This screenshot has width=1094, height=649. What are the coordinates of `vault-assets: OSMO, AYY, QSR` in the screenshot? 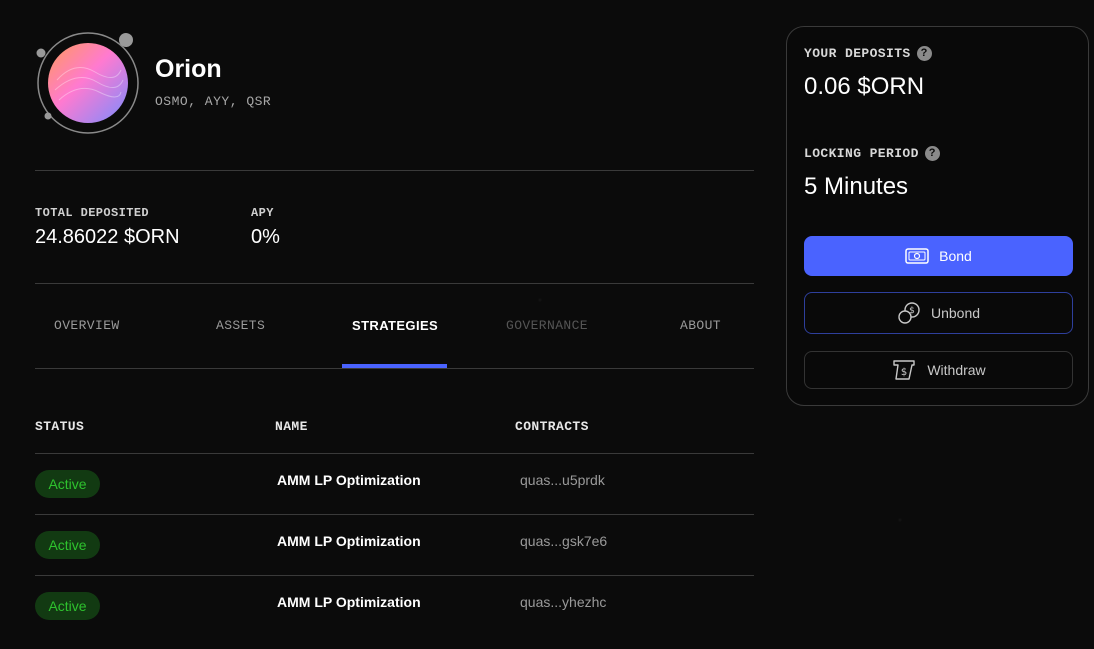 It's located at (213, 101).